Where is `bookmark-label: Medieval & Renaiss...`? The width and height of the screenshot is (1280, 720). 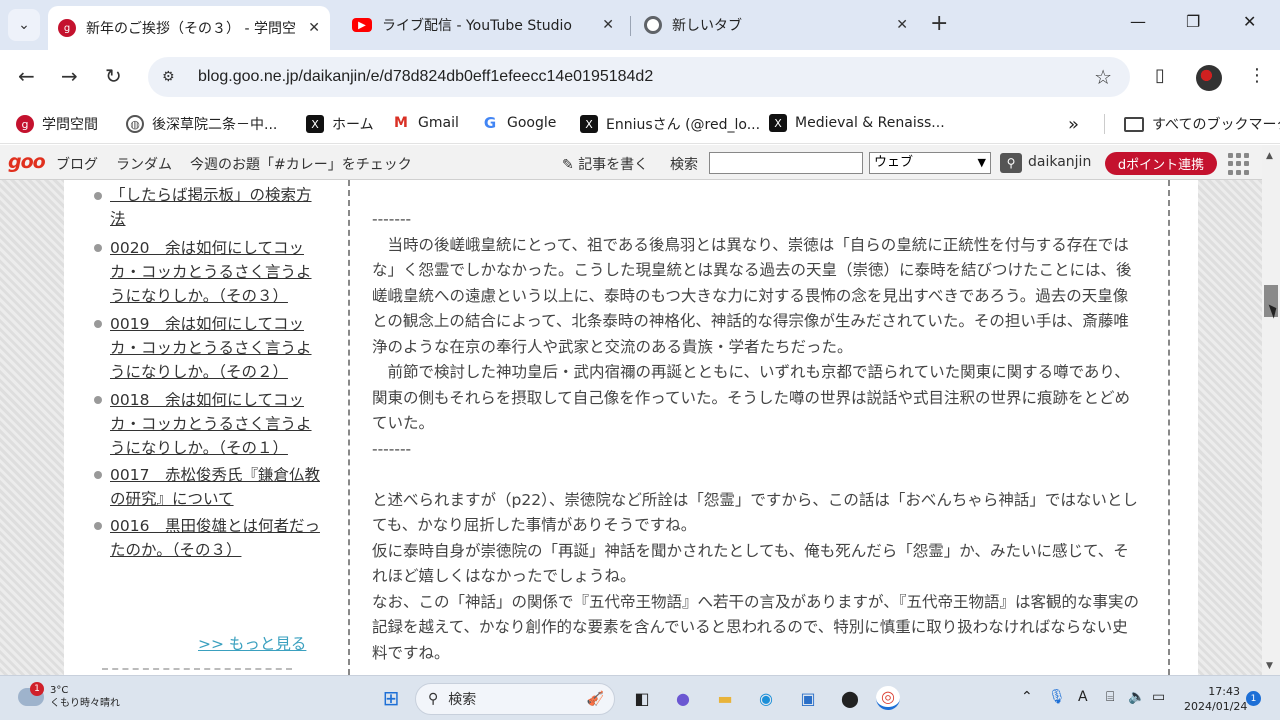 bookmark-label: Medieval & Renaiss... is located at coordinates (870, 123).